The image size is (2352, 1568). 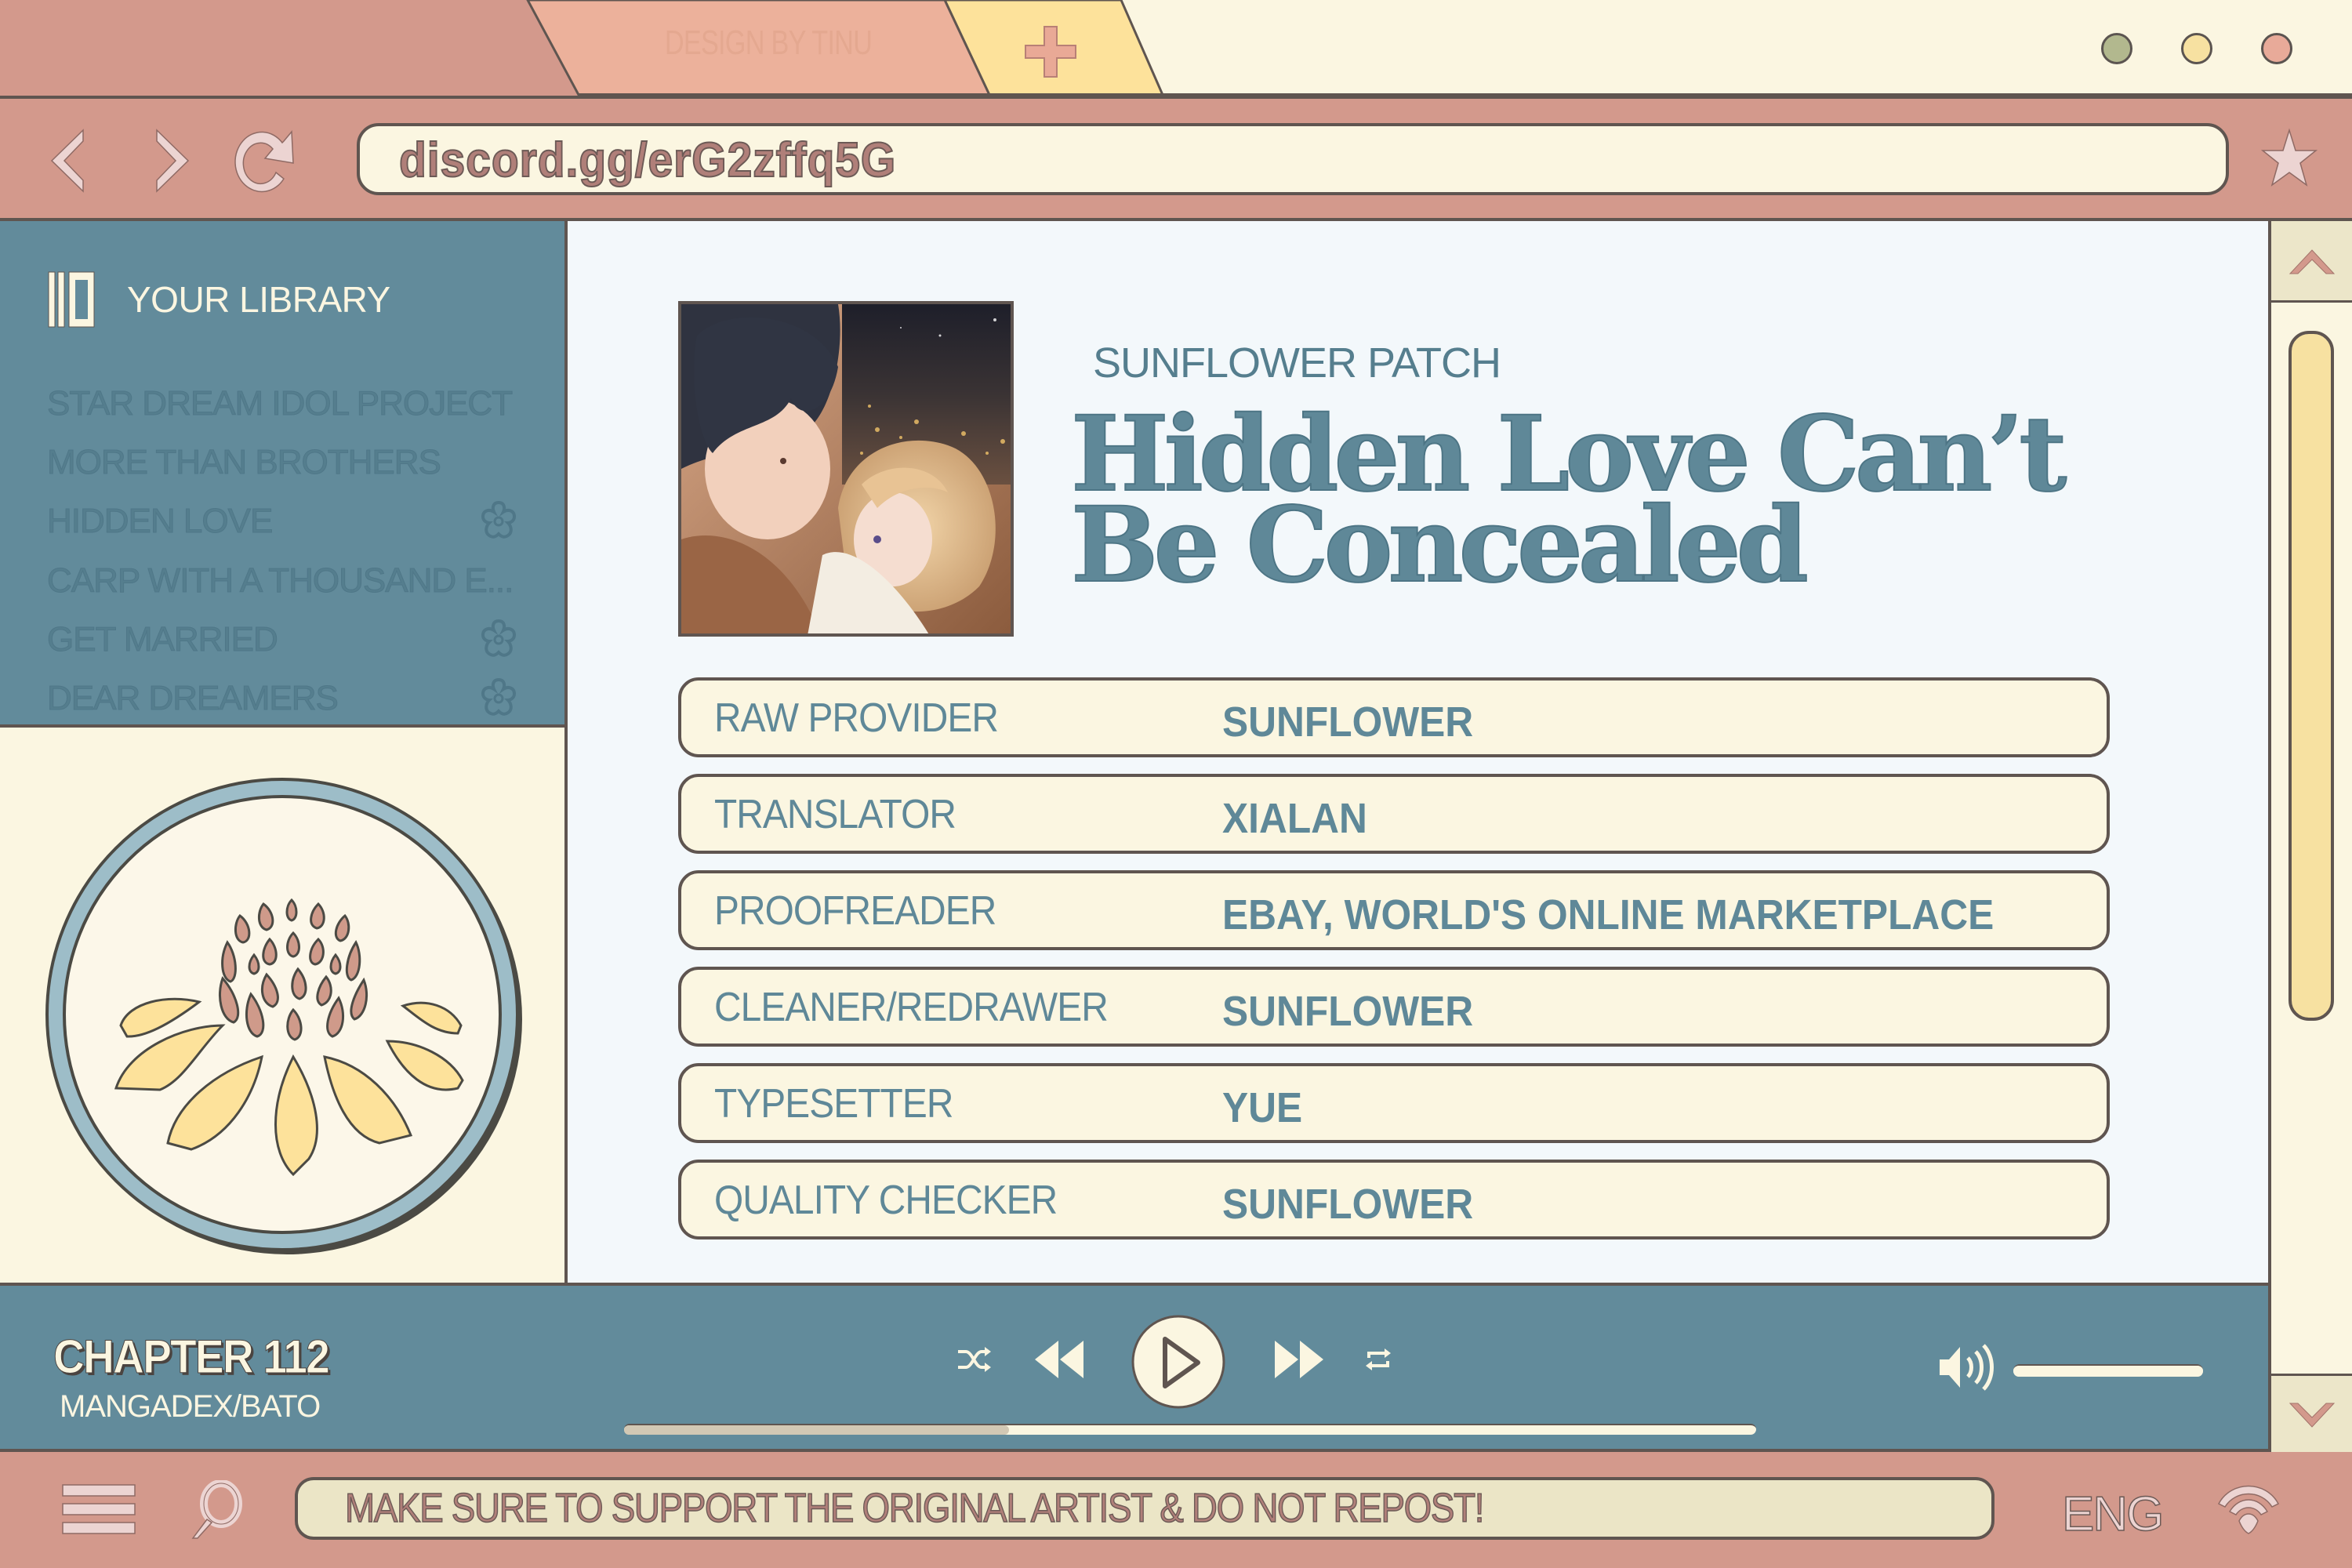 I want to click on library-icon, so click(x=71, y=299).